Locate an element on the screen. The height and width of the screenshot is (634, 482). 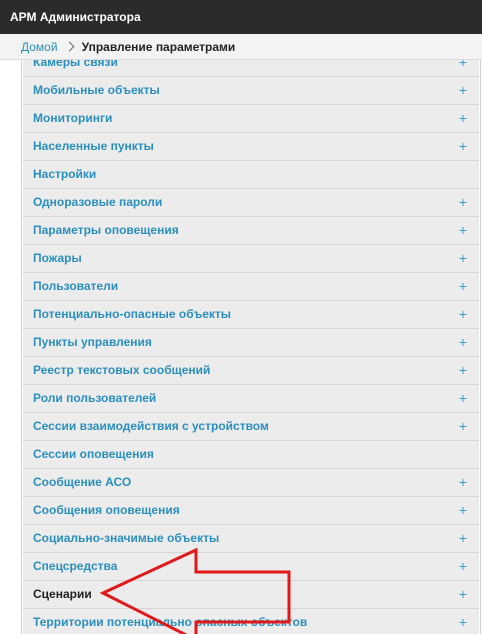
list-item-label: Настройки is located at coordinates (65, 174).